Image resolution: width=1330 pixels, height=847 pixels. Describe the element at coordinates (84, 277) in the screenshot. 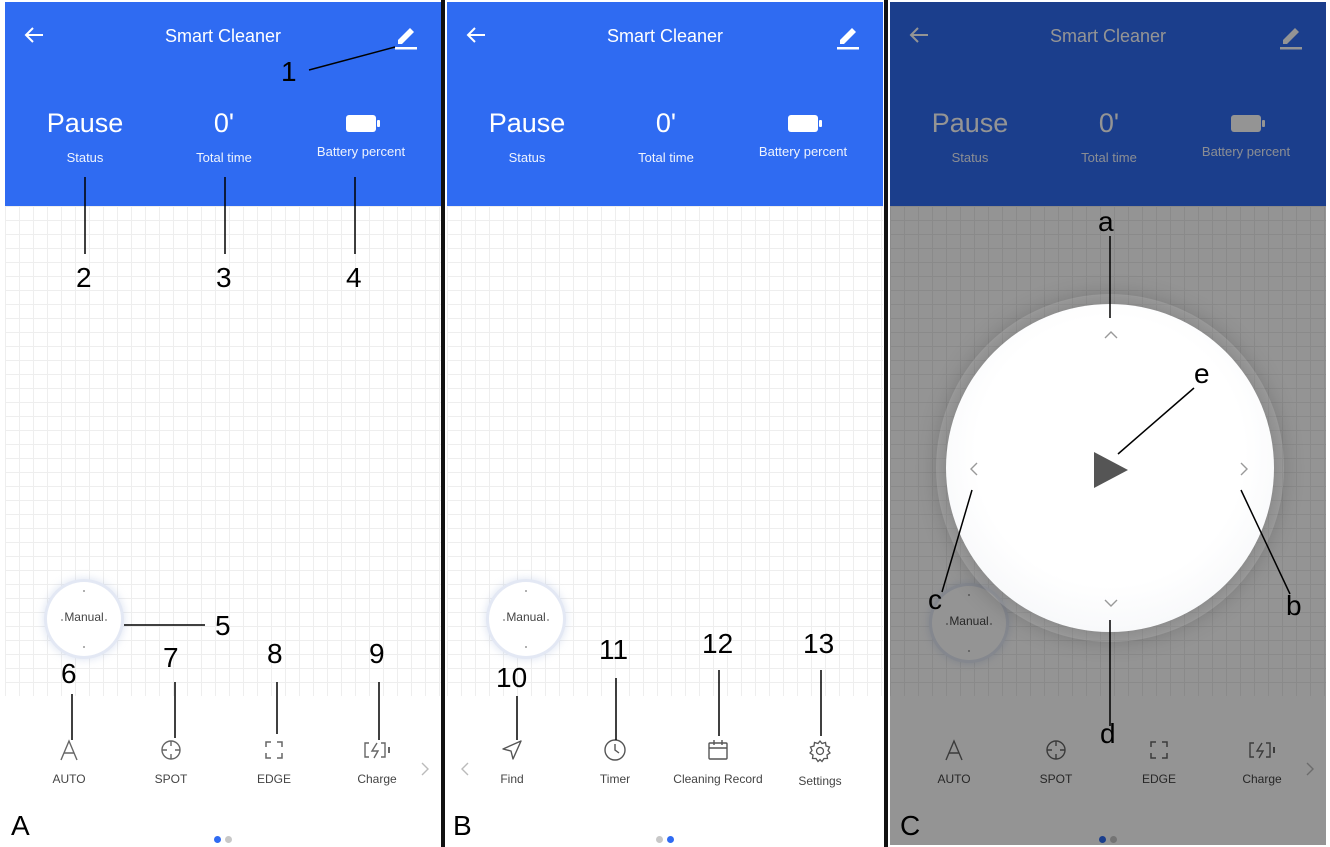

I see `callout-2: 2` at that location.